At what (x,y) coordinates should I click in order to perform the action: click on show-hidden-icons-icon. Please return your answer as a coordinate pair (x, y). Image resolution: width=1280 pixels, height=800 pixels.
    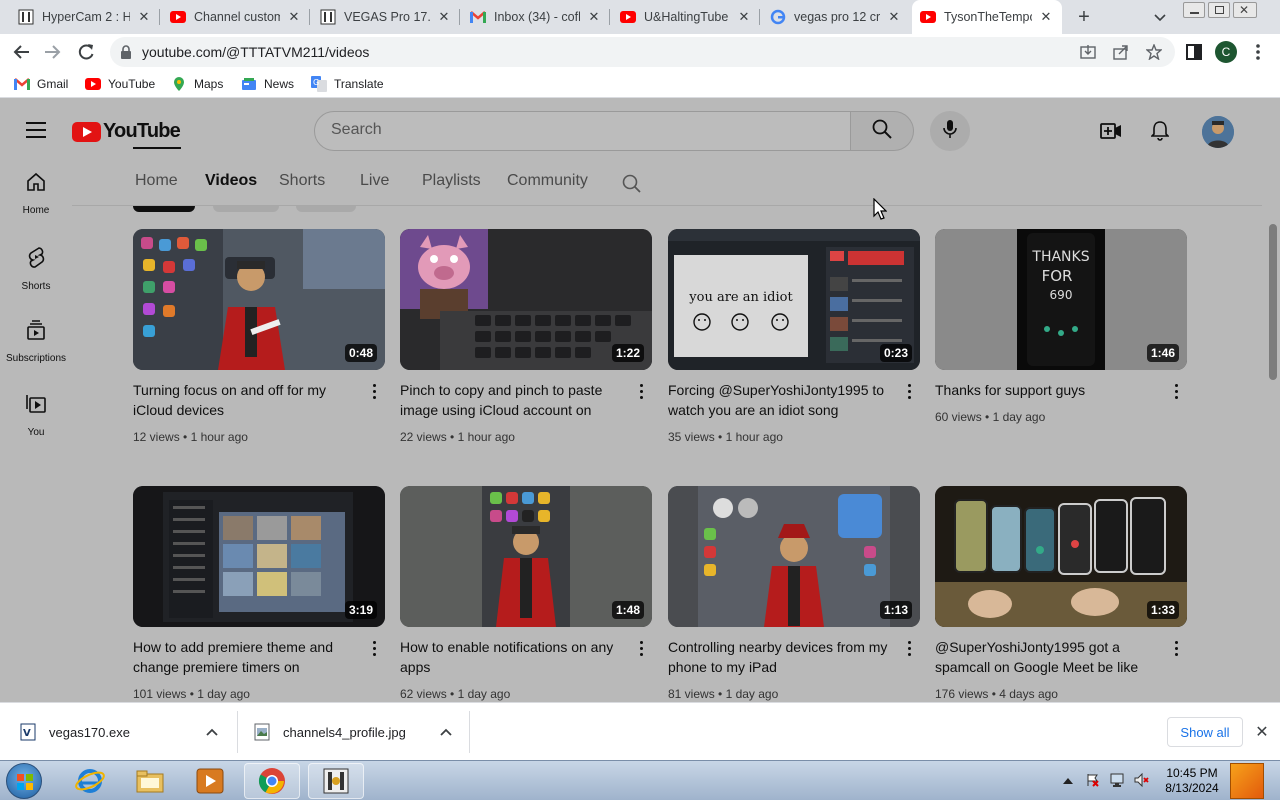
    Looking at the image, I should click on (1069, 780).